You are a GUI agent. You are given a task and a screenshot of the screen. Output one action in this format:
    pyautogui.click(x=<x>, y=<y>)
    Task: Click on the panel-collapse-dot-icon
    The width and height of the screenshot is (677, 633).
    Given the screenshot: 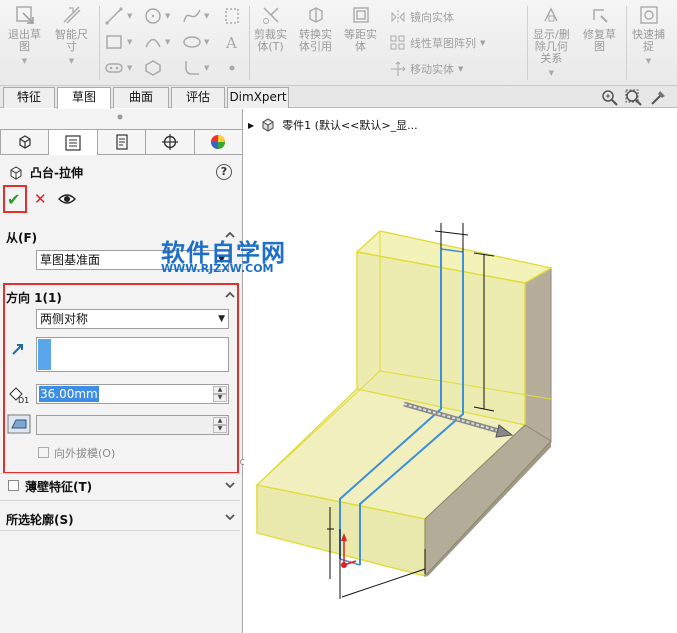 What is the action you would take?
    pyautogui.click(x=120, y=117)
    